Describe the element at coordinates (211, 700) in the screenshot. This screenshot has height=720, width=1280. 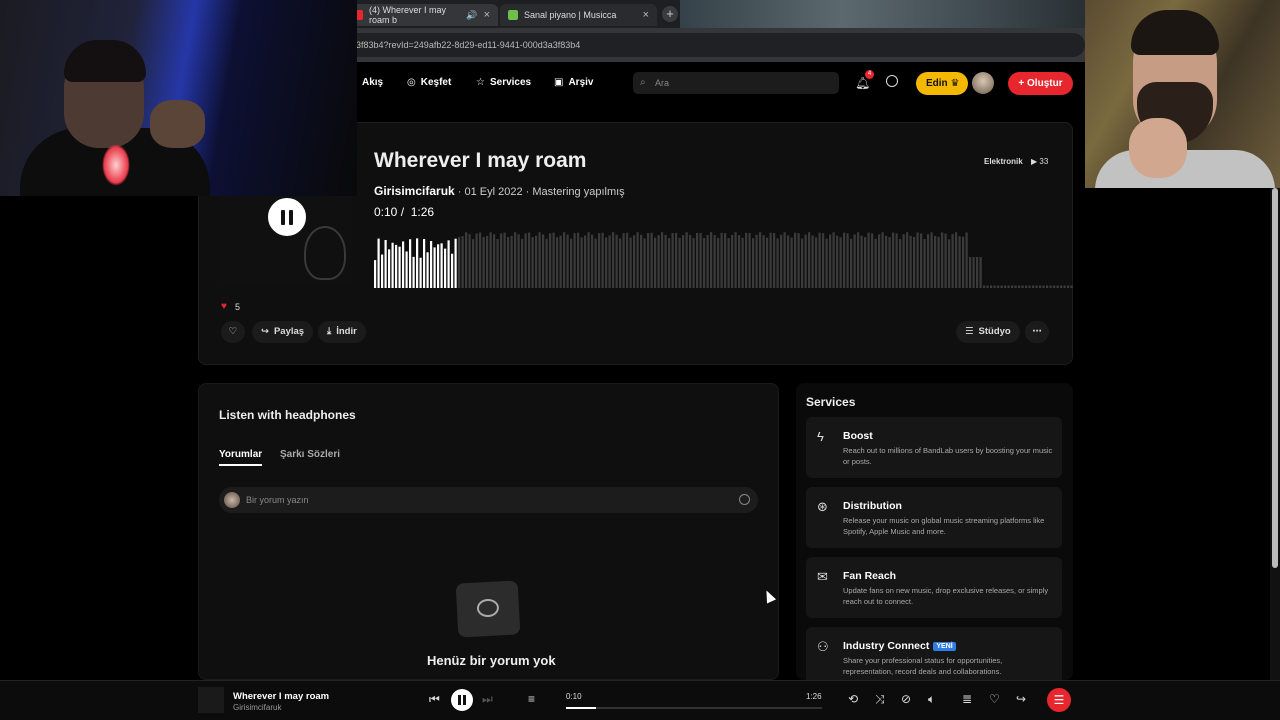
I see `player-thumbnail` at that location.